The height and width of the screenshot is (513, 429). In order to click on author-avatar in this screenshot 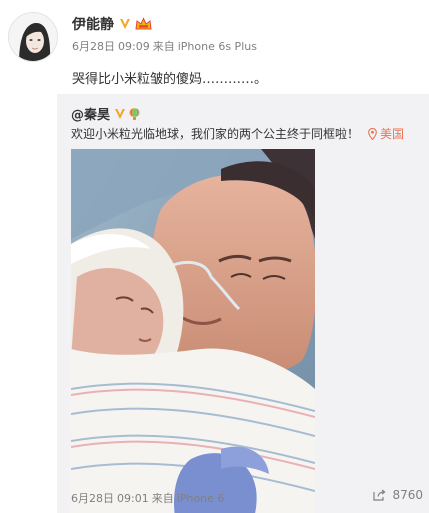, I will do `click(33, 37)`.